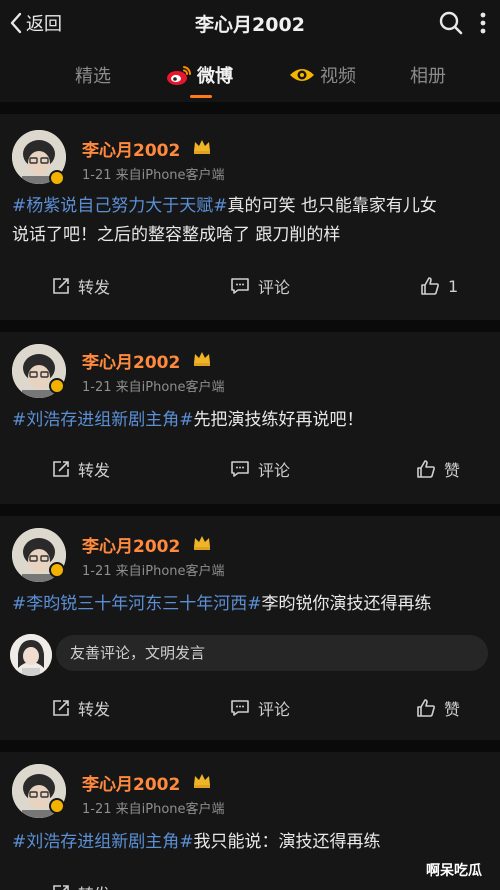  Describe the element at coordinates (278, 420) in the screenshot. I see `post-text: 先把演技练好再说吧！` at that location.